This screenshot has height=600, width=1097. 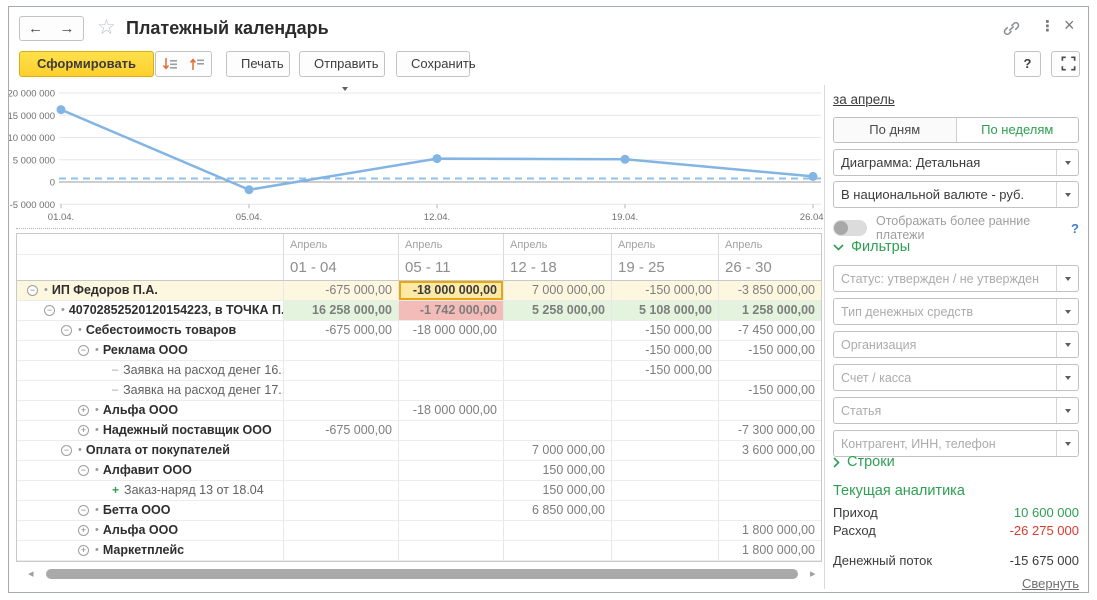 What do you see at coordinates (150, 451) in the screenshot?
I see `row-name-cell: − • Оплата от покупателей` at bounding box center [150, 451].